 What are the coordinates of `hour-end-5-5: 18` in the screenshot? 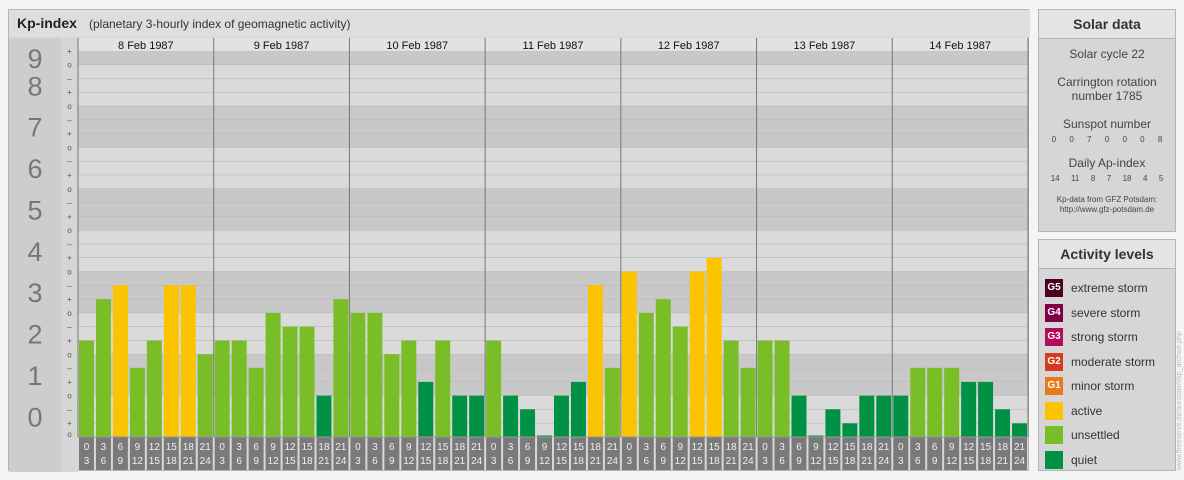 It's located at (850, 461).